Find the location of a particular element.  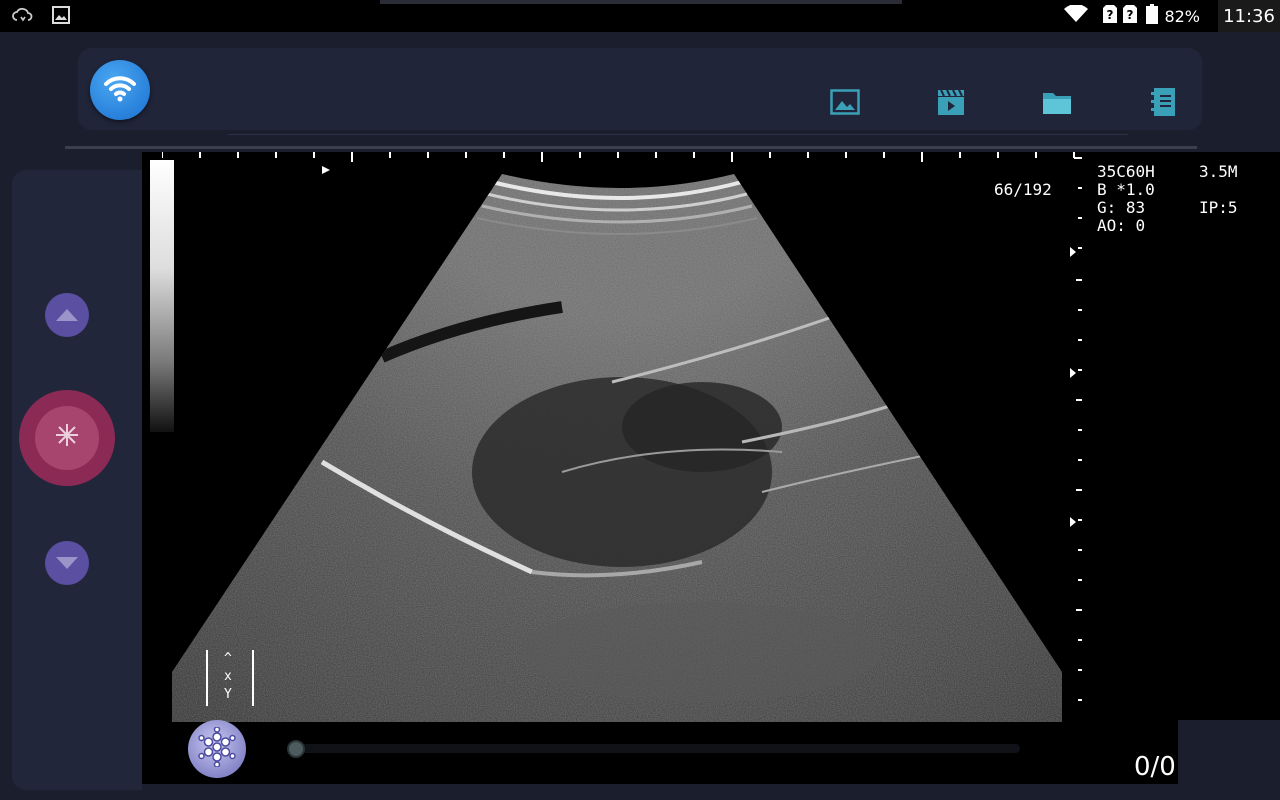

freeze-button is located at coordinates (67, 438).